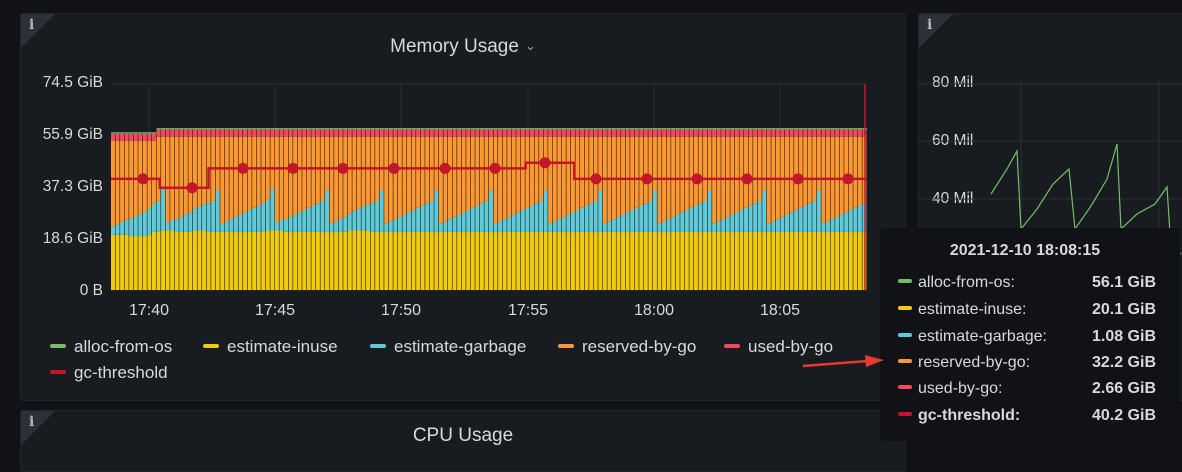 The width and height of the screenshot is (1182, 472). Describe the element at coordinates (463, 436) in the screenshot. I see `panel-title: CPU Usage` at that location.